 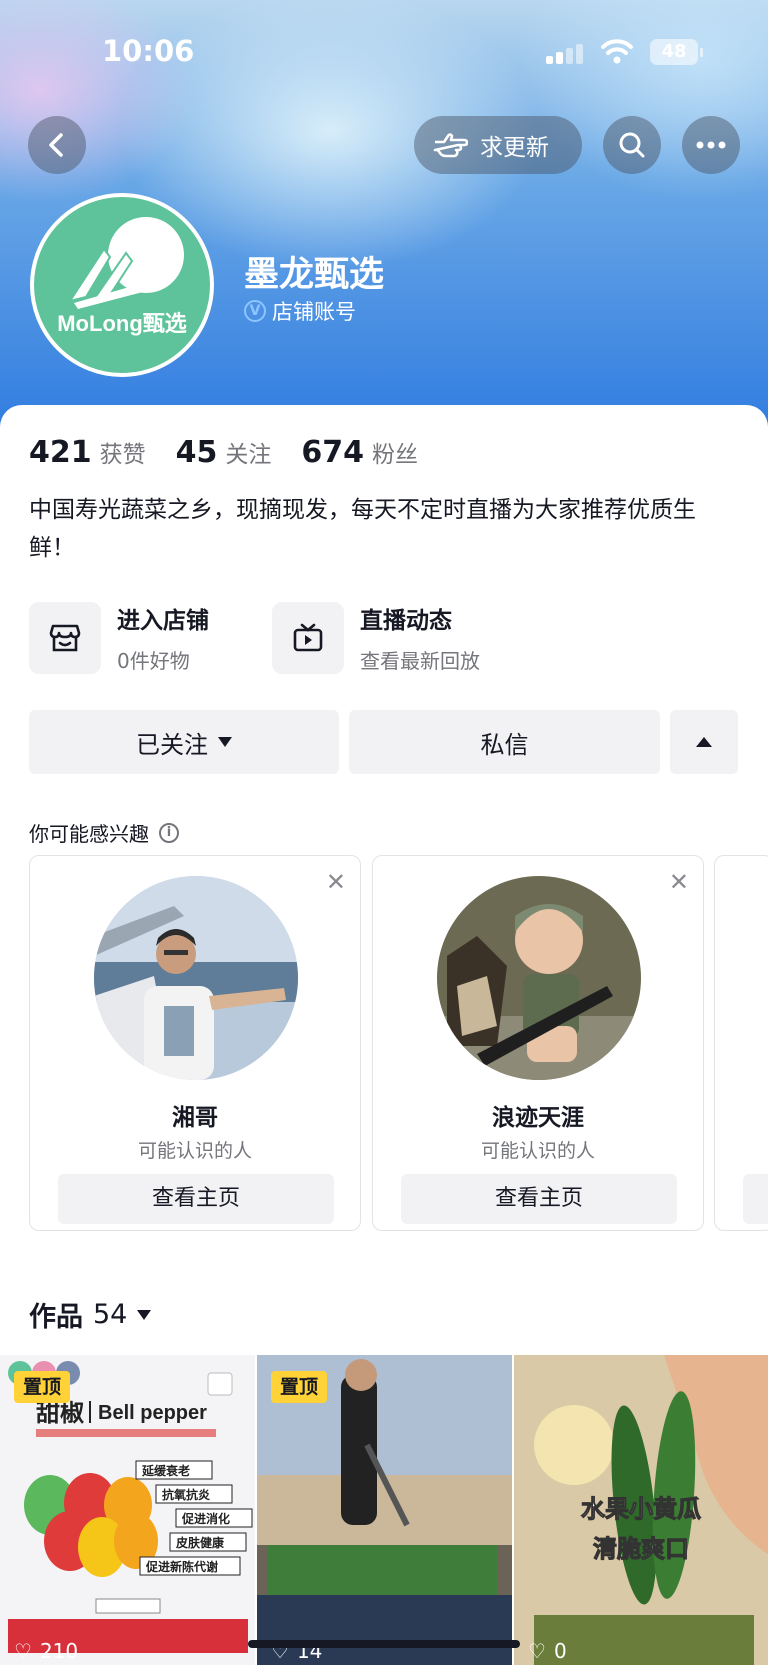 What do you see at coordinates (420, 661) in the screenshot?
I see `live-updates-subtitle: 查看最新回放` at bounding box center [420, 661].